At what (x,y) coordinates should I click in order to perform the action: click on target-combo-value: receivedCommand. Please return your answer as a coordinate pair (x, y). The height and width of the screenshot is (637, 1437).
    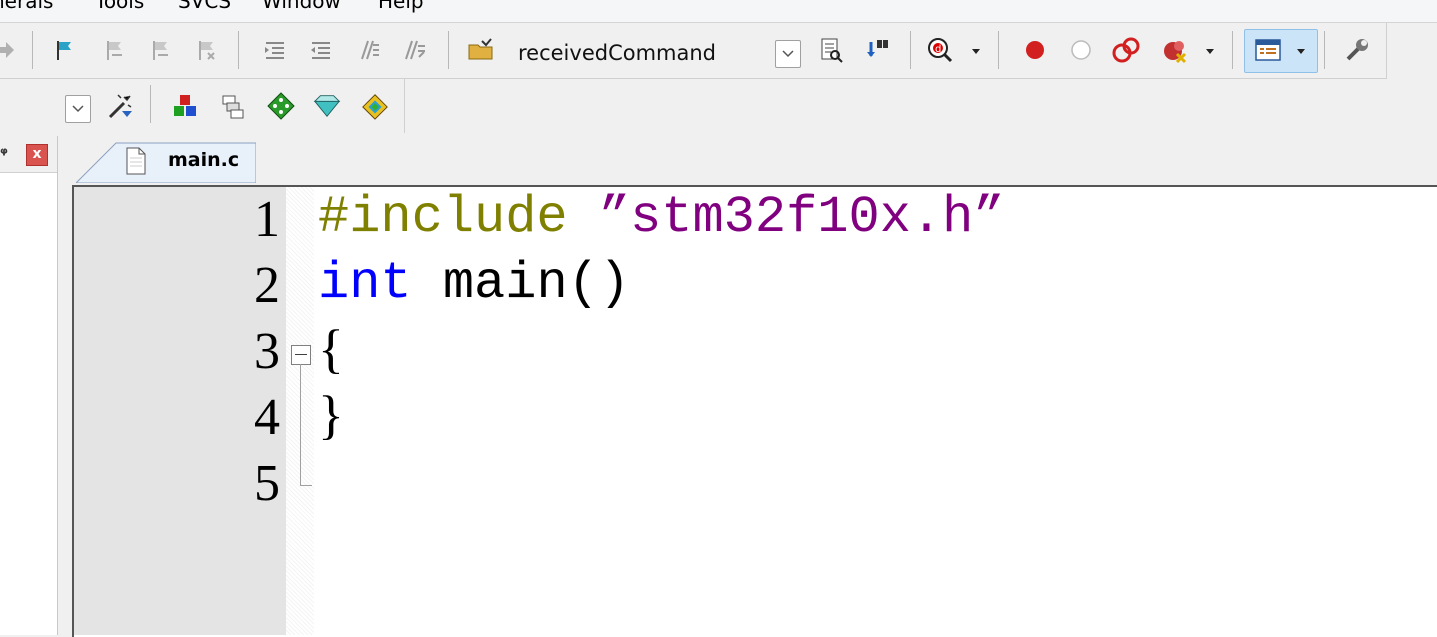
    Looking at the image, I should click on (617, 53).